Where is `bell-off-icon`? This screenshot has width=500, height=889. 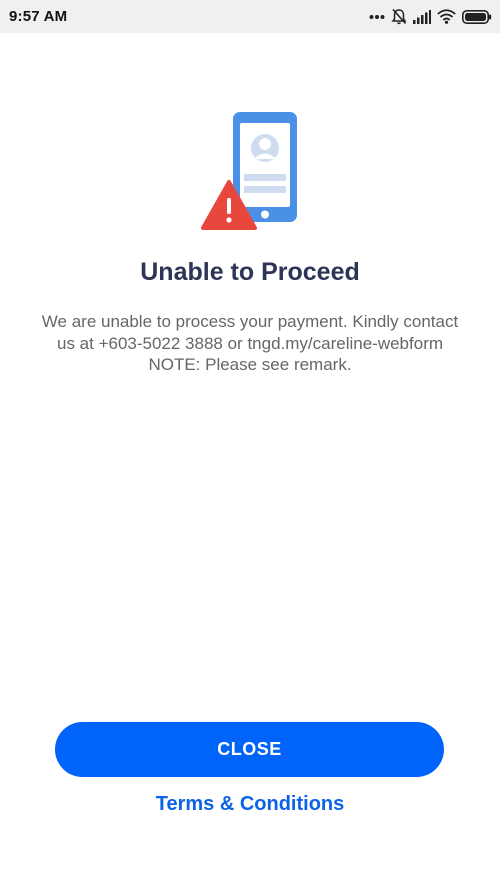
bell-off-icon is located at coordinates (399, 16).